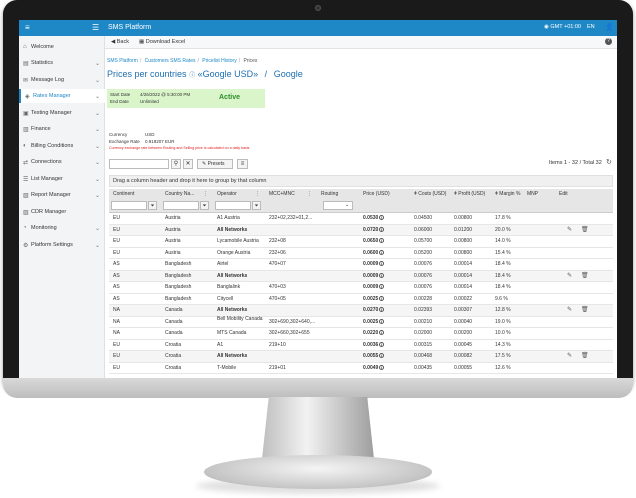  Describe the element at coordinates (532, 194) in the screenshot. I see `column-header-mnp: MNP` at that location.